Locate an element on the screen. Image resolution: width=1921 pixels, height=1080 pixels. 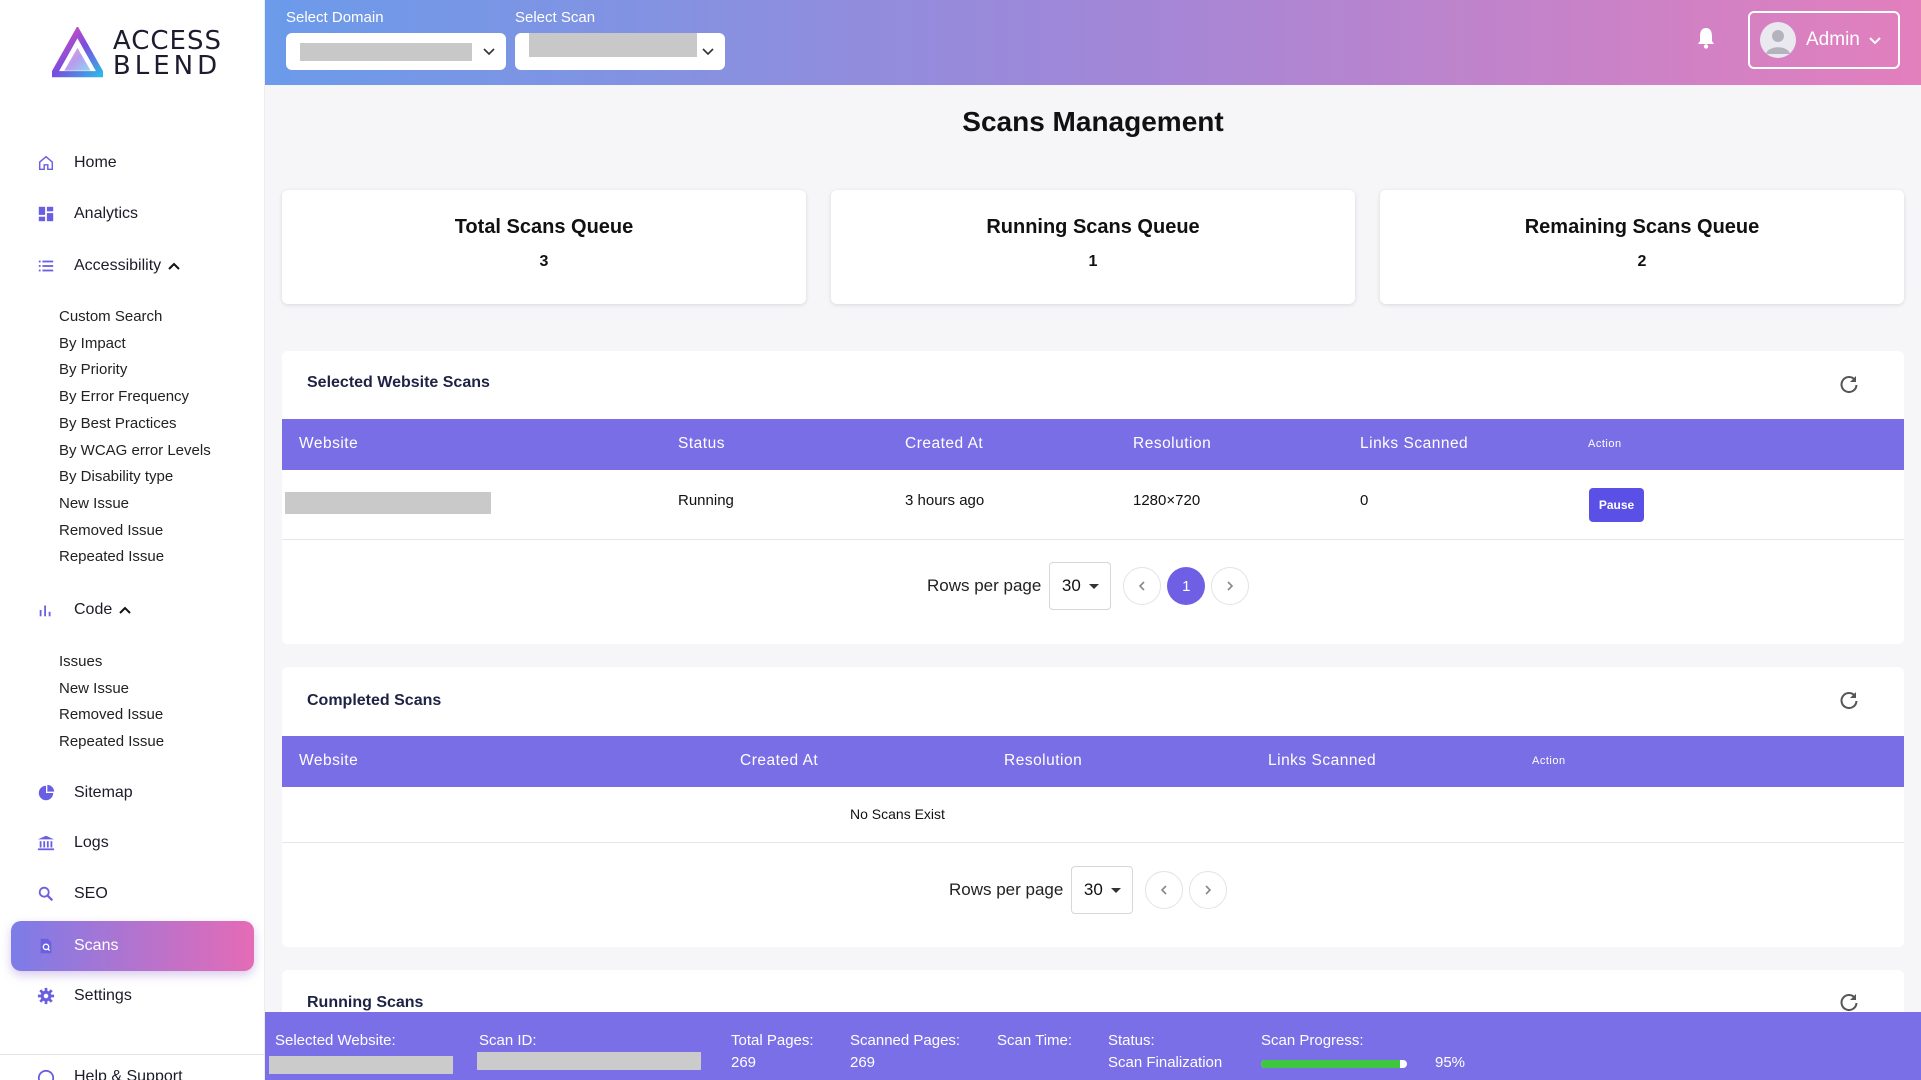
sidebar-subitem: By Error Frequency is located at coordinates (124, 397).